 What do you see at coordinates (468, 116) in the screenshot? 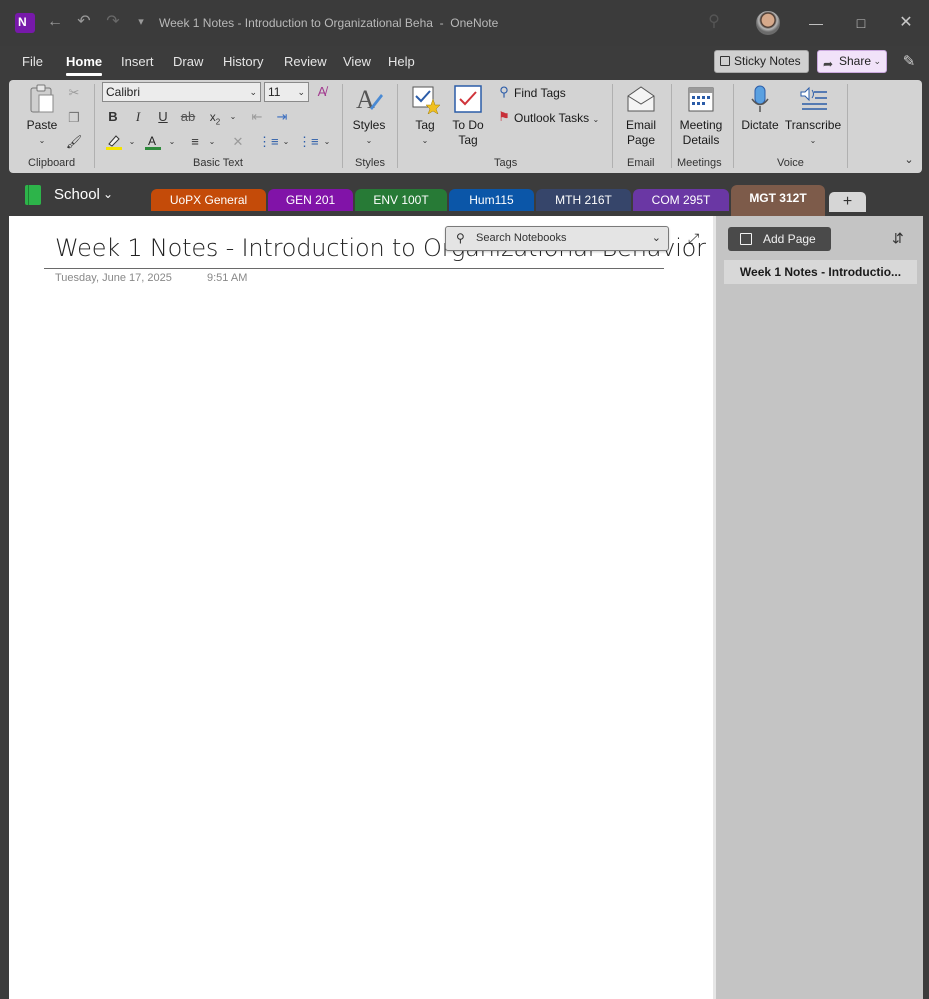
I see `todo-tag-button: To Do Tag` at bounding box center [468, 116].